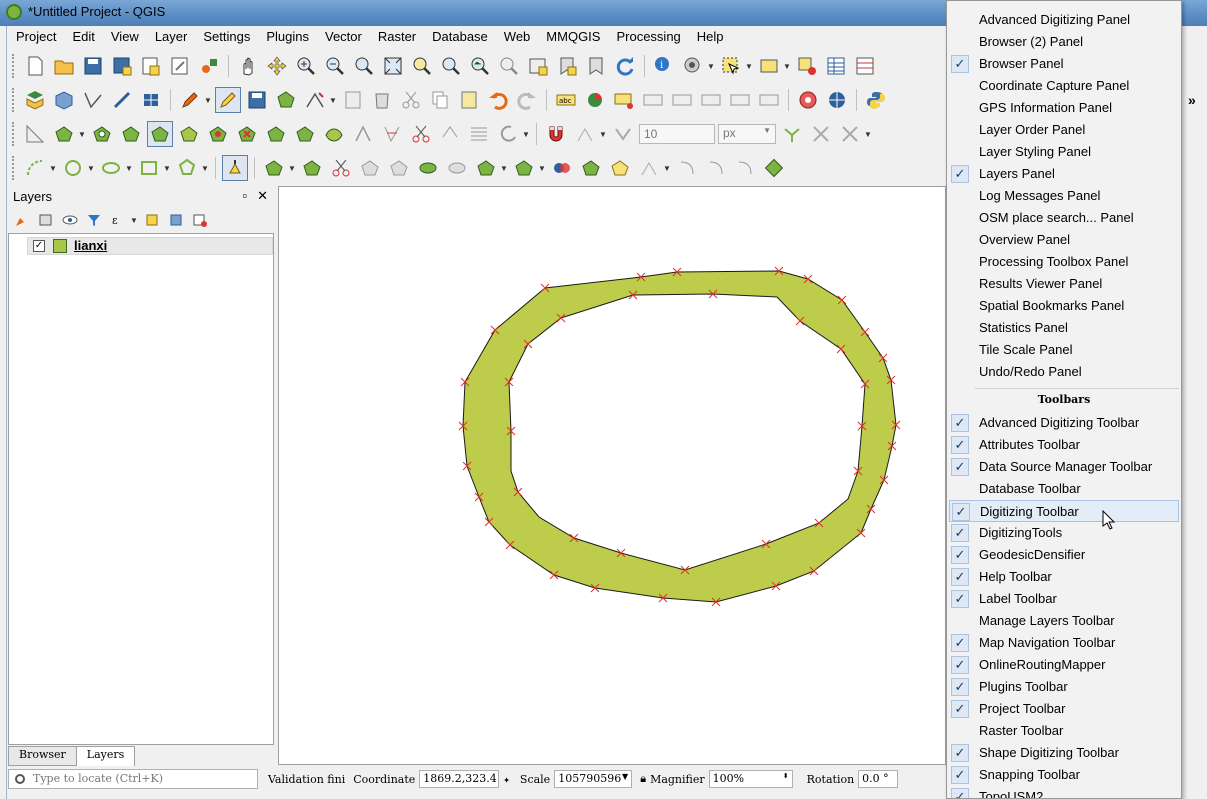  What do you see at coordinates (131, 134) in the screenshot?
I see `add-part-icon` at bounding box center [131, 134].